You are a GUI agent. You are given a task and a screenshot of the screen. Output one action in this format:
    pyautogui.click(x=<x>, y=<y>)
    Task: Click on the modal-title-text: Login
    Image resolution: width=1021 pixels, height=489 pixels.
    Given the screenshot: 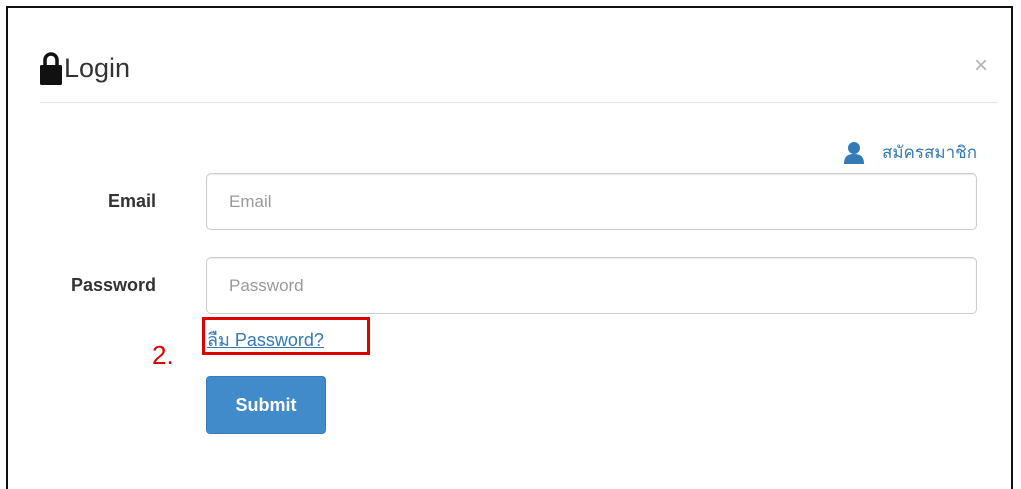 What is the action you would take?
    pyautogui.click(x=97, y=68)
    